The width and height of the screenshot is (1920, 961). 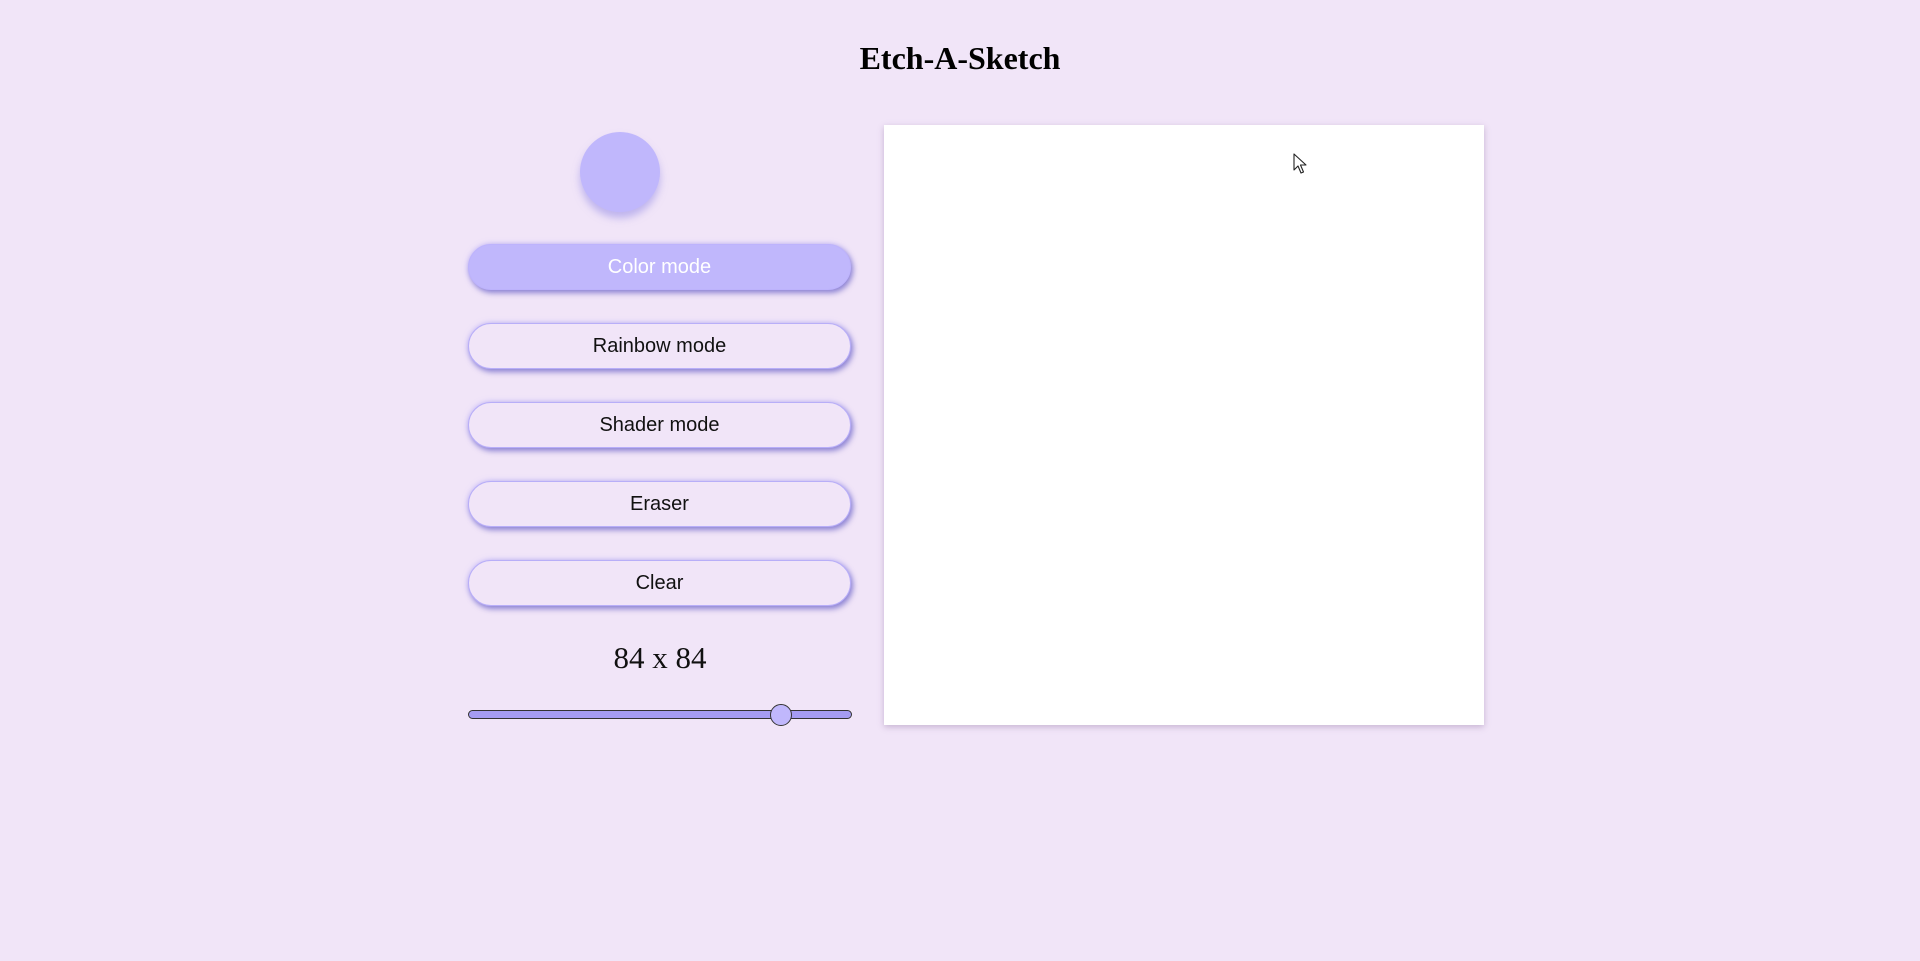 What do you see at coordinates (780, 715) in the screenshot?
I see `slider-thumb` at bounding box center [780, 715].